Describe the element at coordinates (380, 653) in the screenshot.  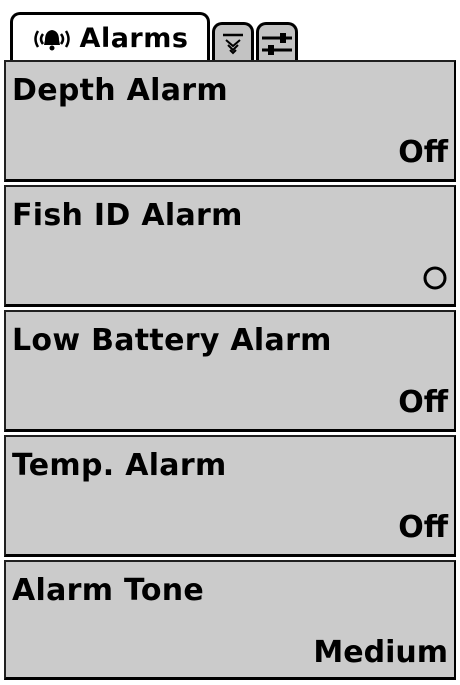
I see `menu-item-value: Medium` at that location.